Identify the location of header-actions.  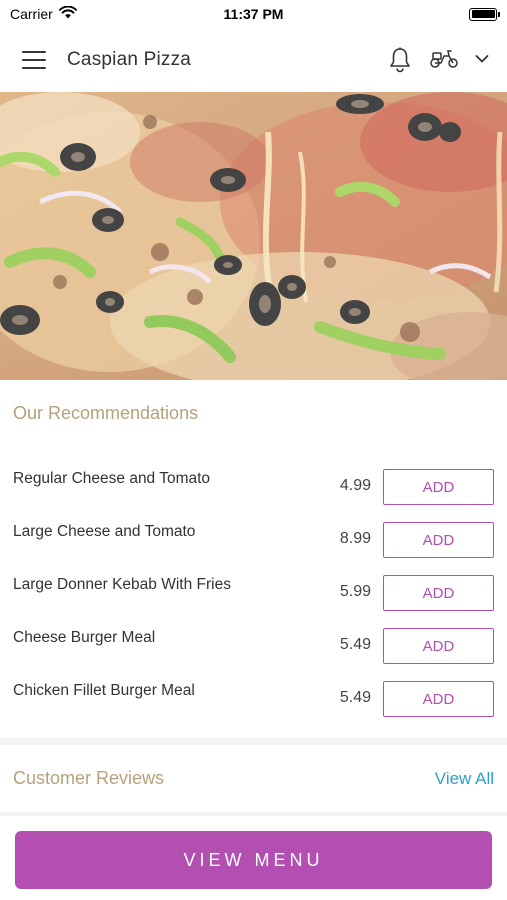
(439, 60).